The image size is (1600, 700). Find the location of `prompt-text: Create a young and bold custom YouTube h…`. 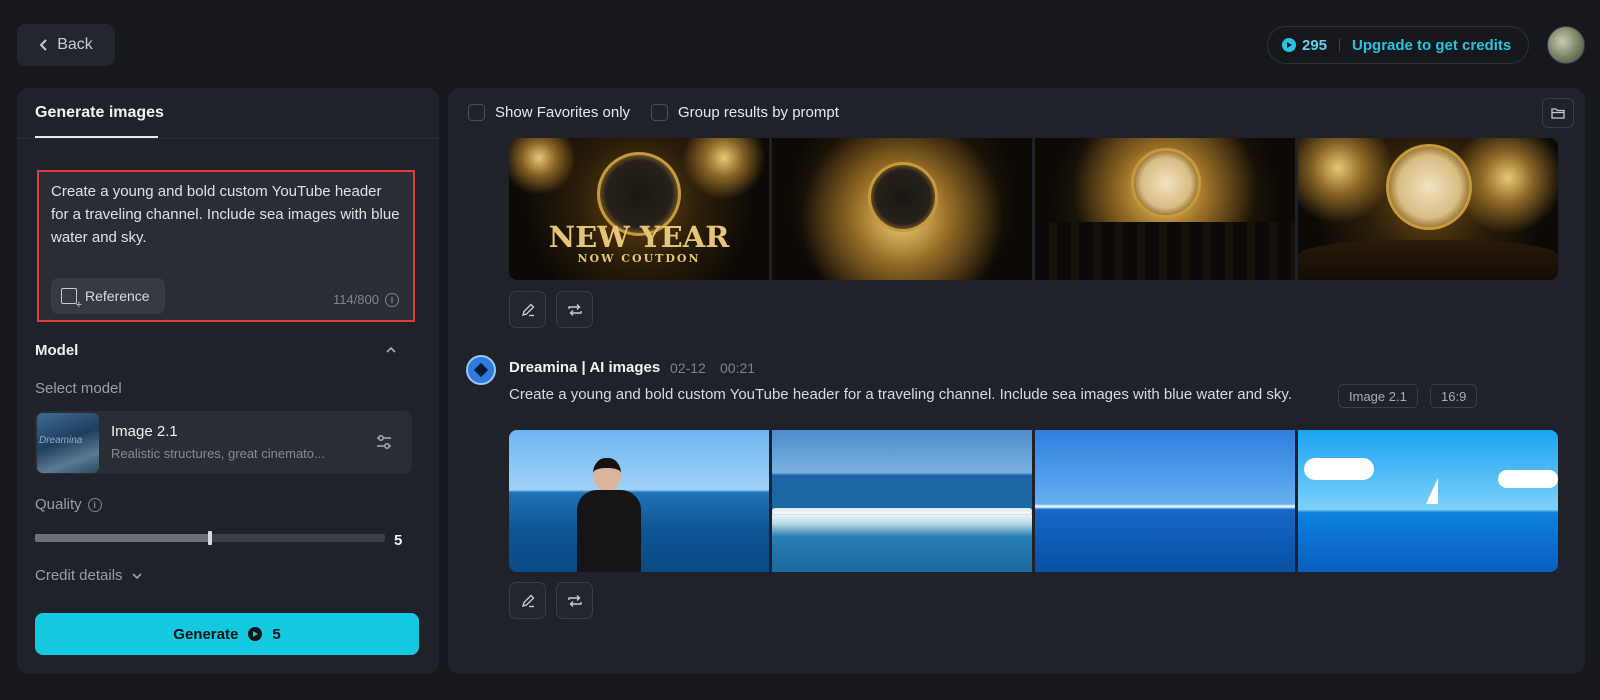

prompt-text: Create a young and bold custom YouTube h… is located at coordinates (226, 214).